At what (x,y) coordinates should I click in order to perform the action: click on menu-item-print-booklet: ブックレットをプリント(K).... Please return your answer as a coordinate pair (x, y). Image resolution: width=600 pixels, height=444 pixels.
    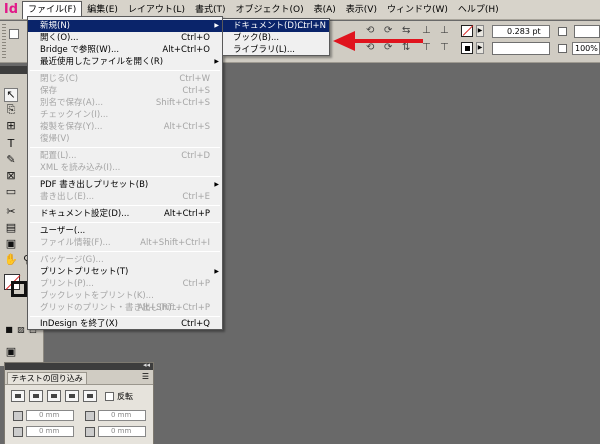
    Looking at the image, I should click on (125, 296).